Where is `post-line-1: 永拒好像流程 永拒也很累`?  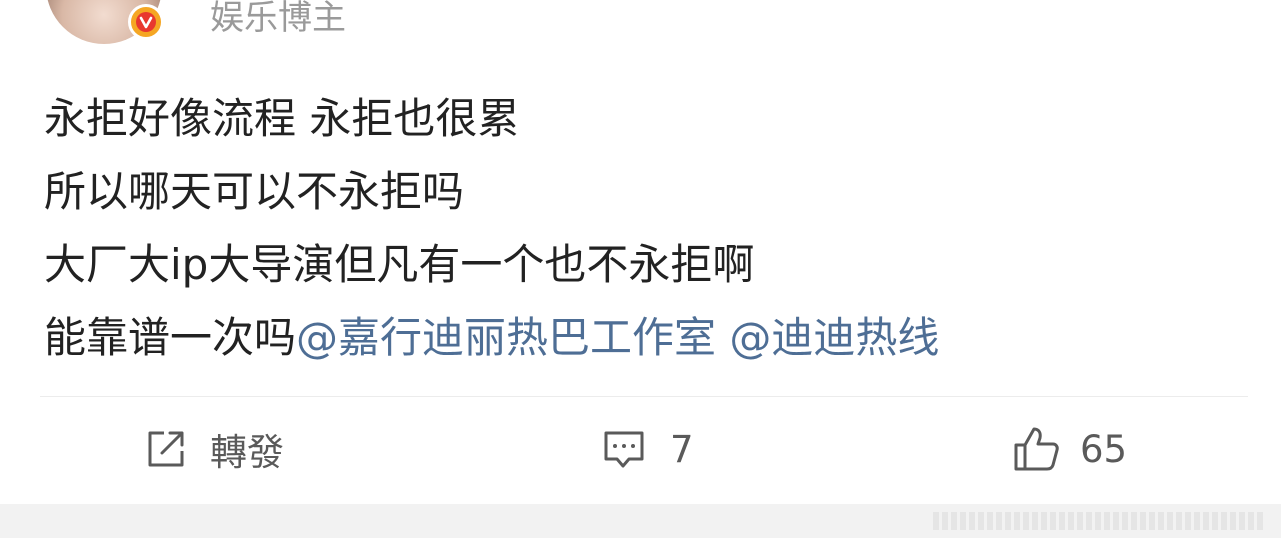 post-line-1: 永拒好像流程 永拒也很累 is located at coordinates (282, 118).